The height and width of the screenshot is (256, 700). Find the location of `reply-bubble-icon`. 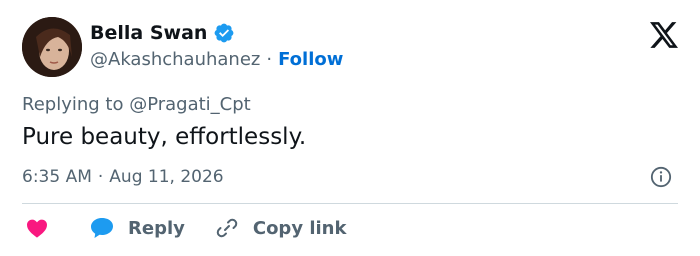

reply-bubble-icon is located at coordinates (102, 228).